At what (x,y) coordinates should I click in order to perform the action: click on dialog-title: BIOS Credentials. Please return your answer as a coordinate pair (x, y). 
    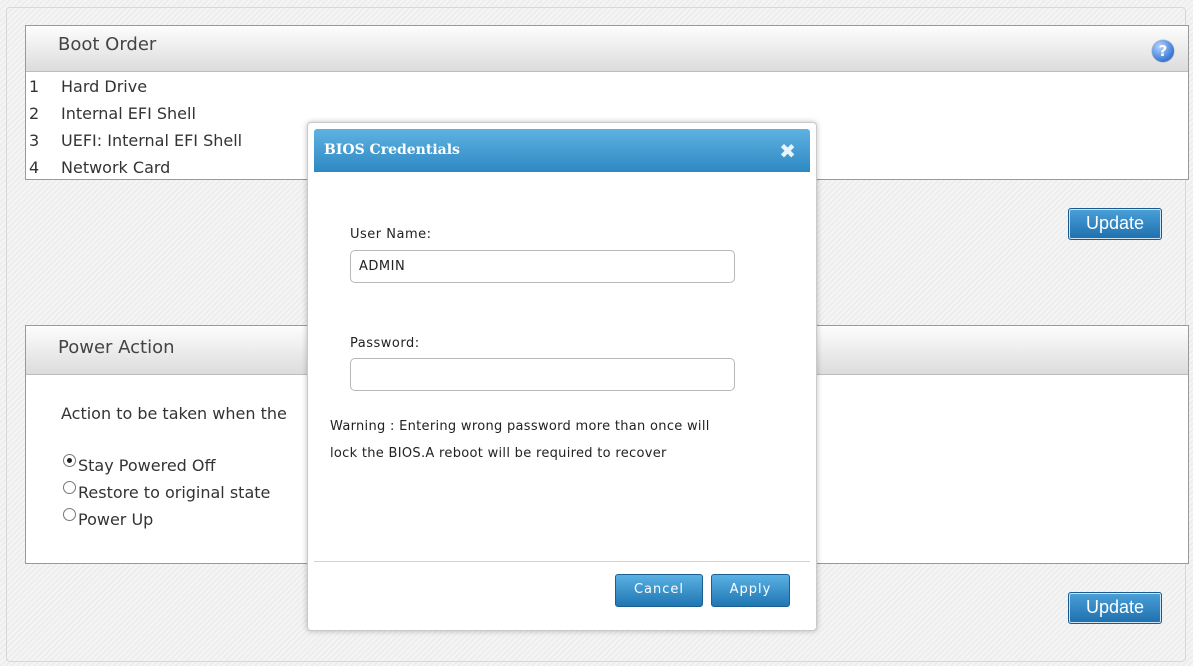
    Looking at the image, I should click on (392, 150).